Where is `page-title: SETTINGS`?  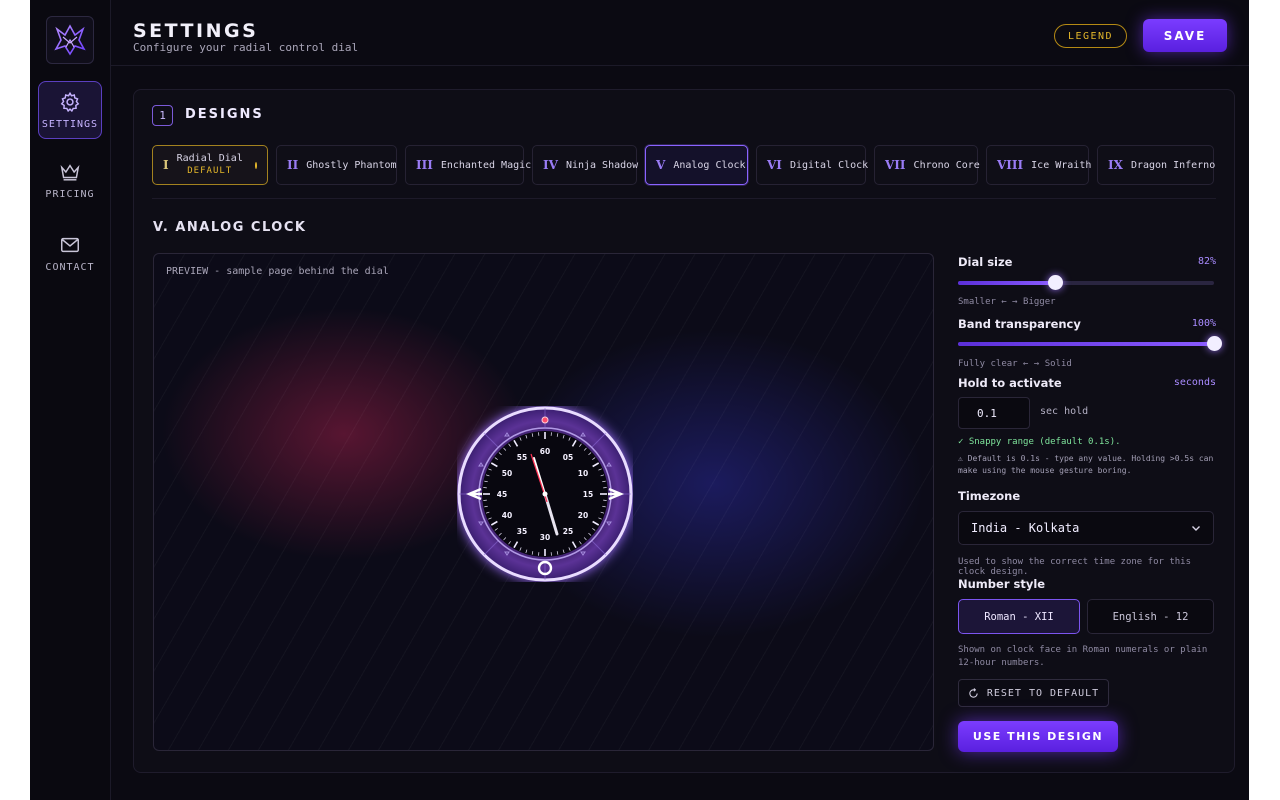 page-title: SETTINGS is located at coordinates (196, 31).